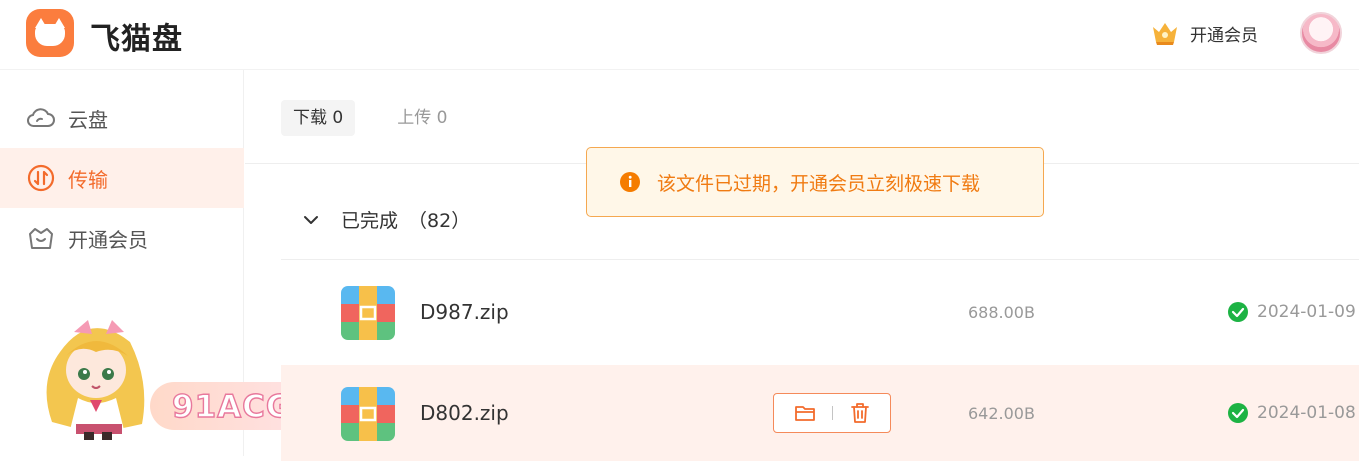 This screenshot has width=1359, height=461. I want to click on header-vip-link: 开通会员, so click(1204, 33).